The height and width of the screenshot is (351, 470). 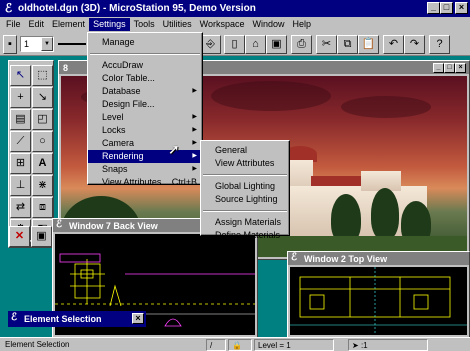 I want to click on multiline-icon: ⋇, so click(x=42, y=185).